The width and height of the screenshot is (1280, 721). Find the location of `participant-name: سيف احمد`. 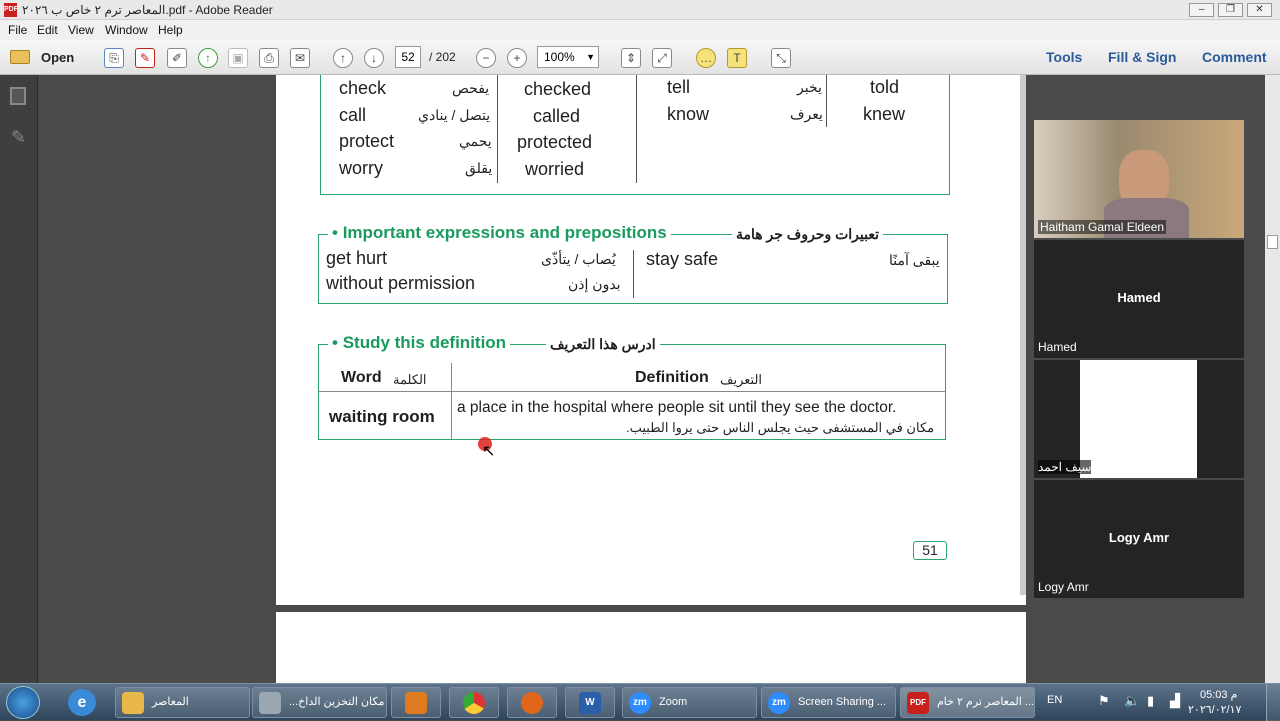

participant-name: سيف احمد is located at coordinates (1065, 467).